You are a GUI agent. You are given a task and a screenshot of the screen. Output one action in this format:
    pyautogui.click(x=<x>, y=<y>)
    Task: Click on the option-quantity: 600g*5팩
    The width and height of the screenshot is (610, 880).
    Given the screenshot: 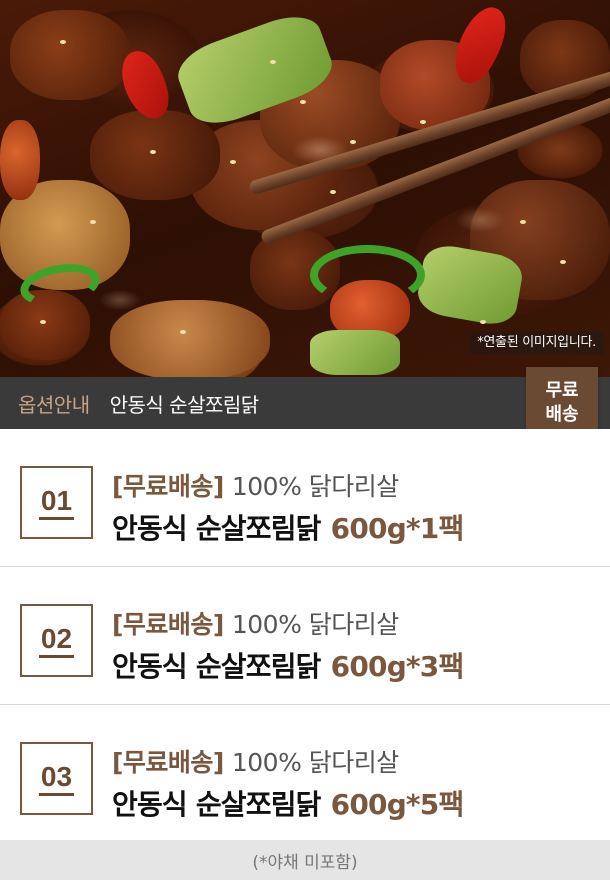 What is the action you would take?
    pyautogui.click(x=397, y=804)
    